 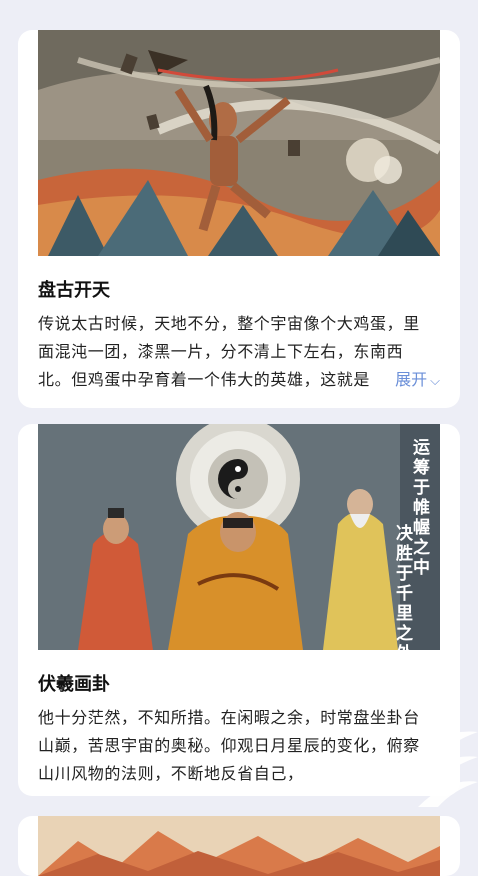 I want to click on image-caption-line: 决胜于千里之外, so click(x=402, y=586).